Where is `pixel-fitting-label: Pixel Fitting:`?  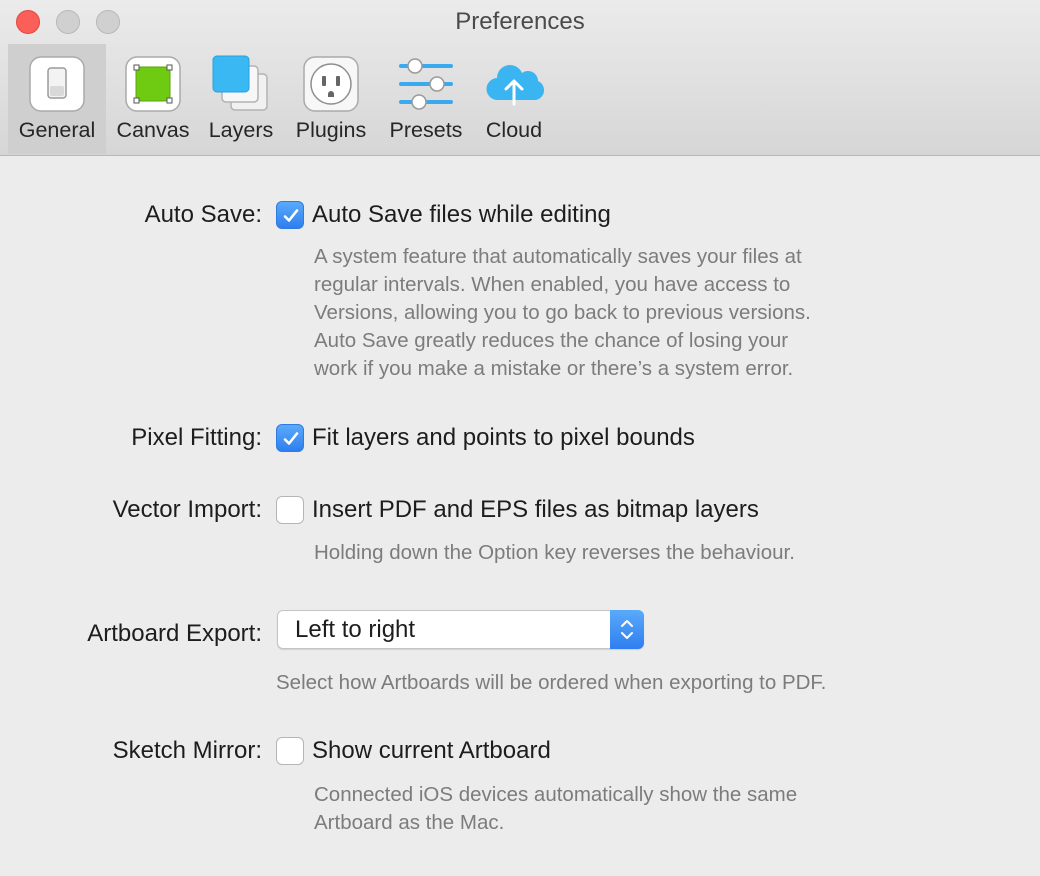
pixel-fitting-label: Pixel Fitting: is located at coordinates (196, 437).